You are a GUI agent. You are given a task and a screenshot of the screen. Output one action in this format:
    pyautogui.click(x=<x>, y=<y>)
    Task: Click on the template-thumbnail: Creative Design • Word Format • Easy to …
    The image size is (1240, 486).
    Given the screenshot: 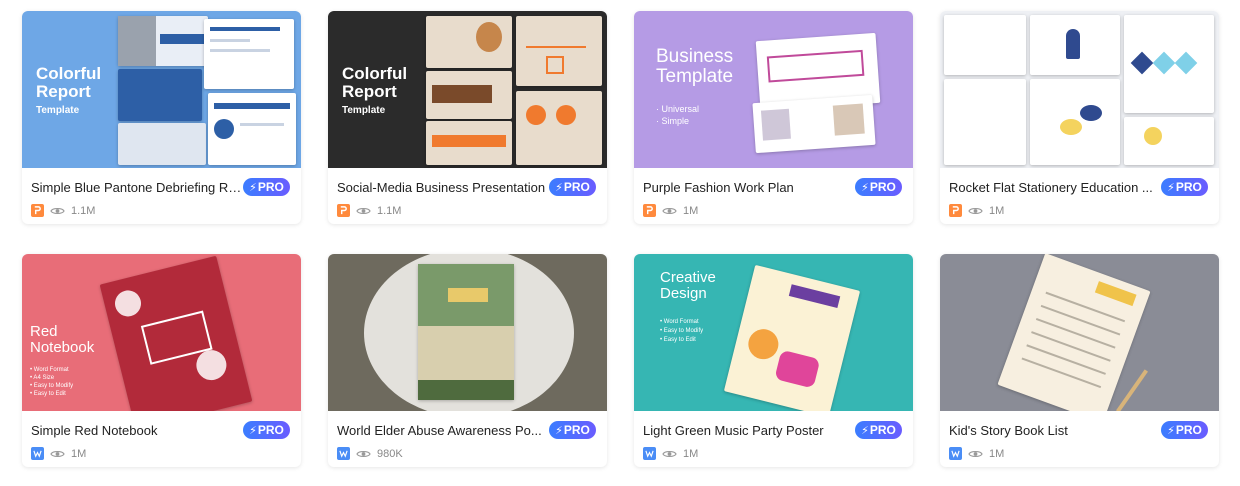 What is the action you would take?
    pyautogui.click(x=773, y=332)
    